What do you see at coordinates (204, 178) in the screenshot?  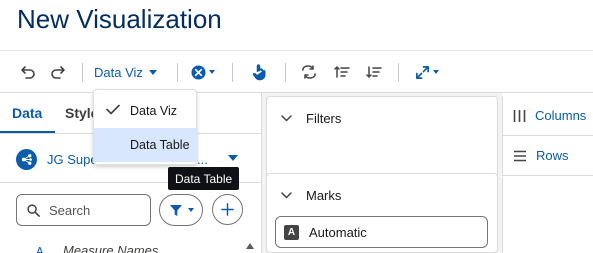 I see `tooltip: Data Table` at bounding box center [204, 178].